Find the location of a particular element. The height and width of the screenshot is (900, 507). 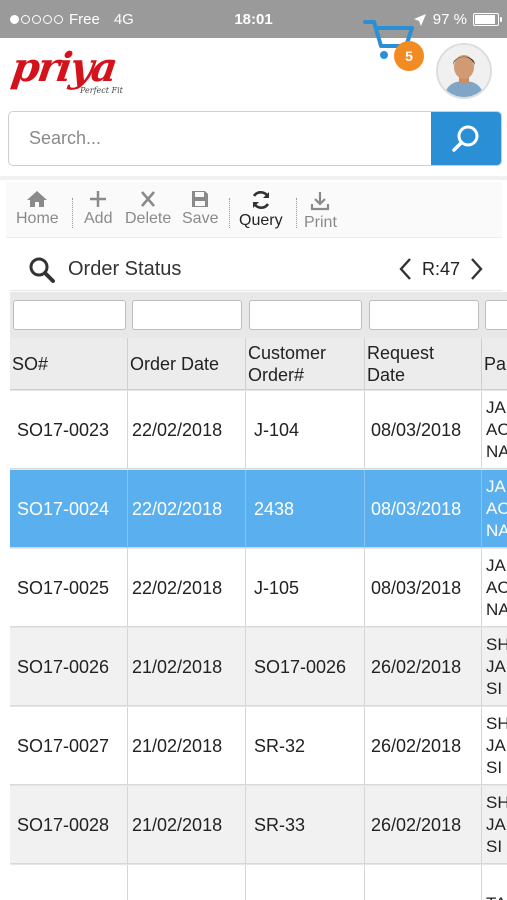

print-label: Print is located at coordinates (320, 222).